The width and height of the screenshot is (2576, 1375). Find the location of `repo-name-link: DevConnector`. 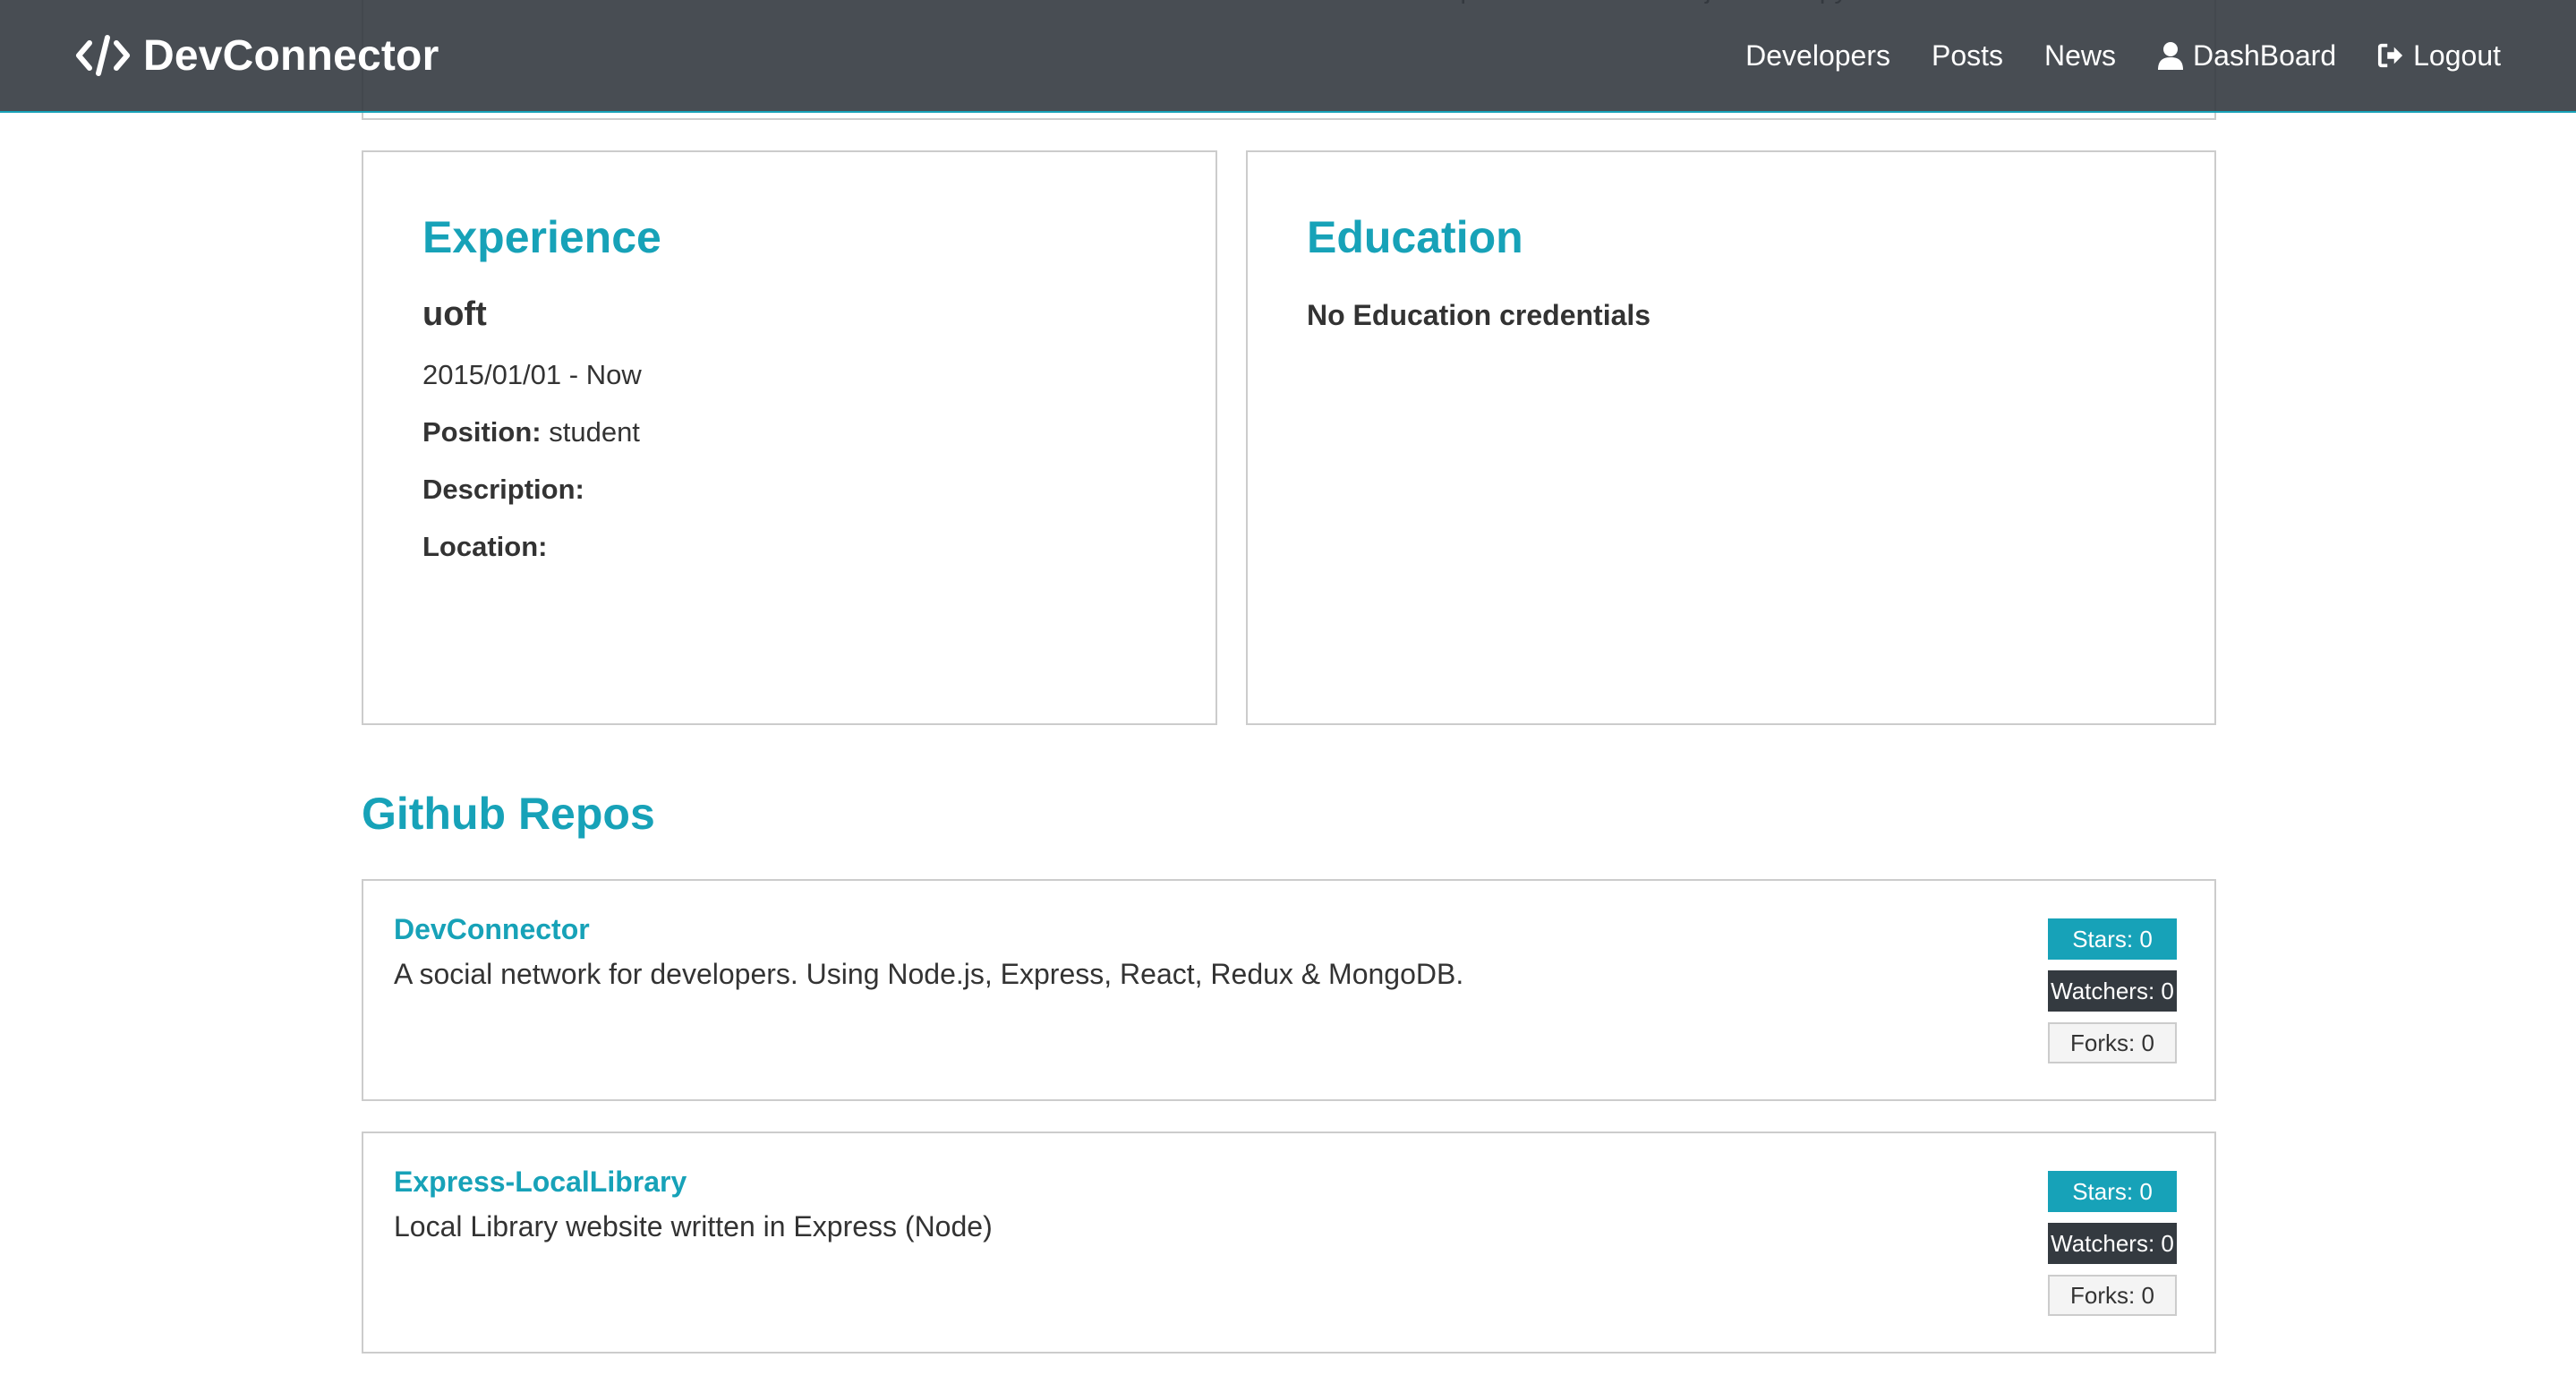

repo-name-link: DevConnector is located at coordinates (492, 929).